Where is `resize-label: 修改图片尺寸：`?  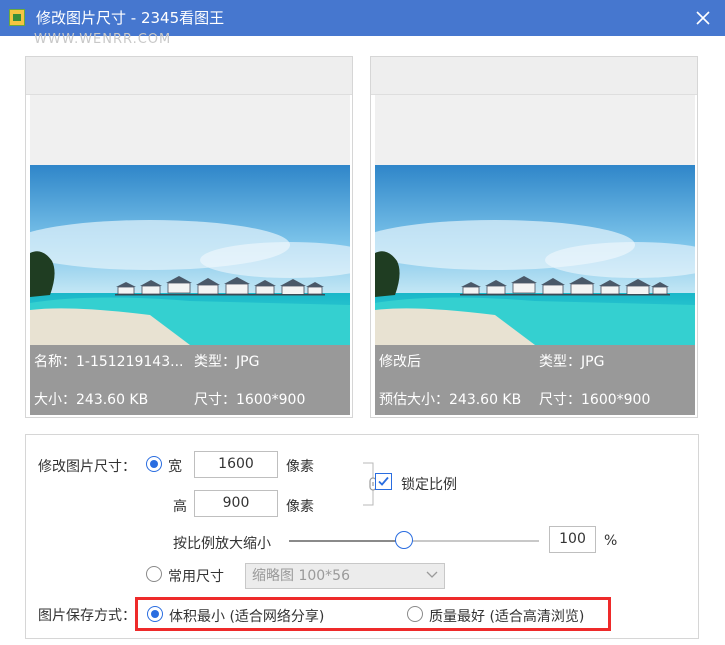
resize-label: 修改图片尺寸： is located at coordinates (87, 467).